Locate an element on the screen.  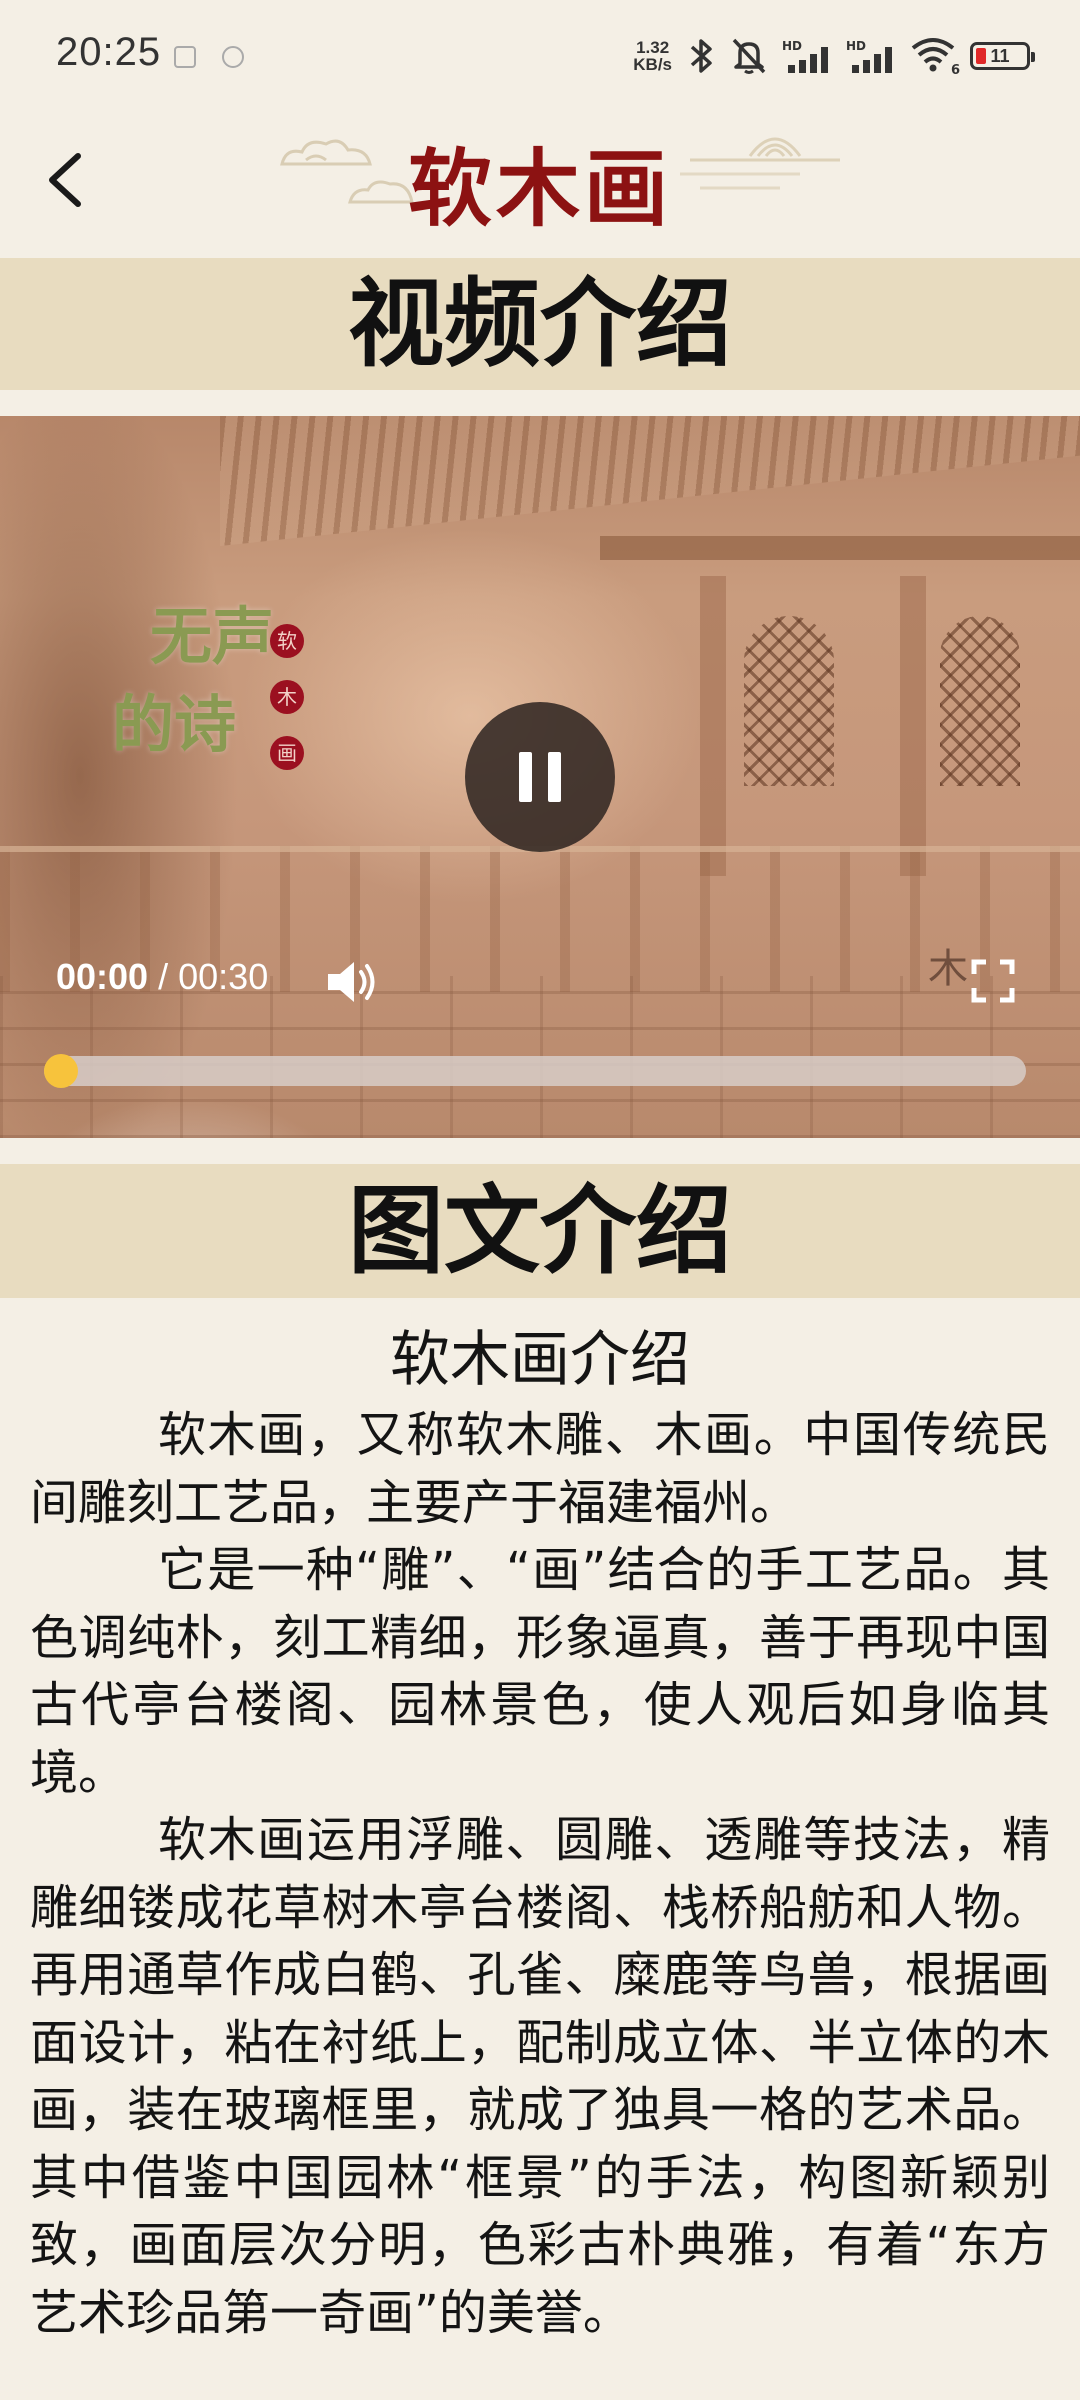
status-icons: 1.32 KB/s HD HD 6 11 is located at coordinates (834, 56).